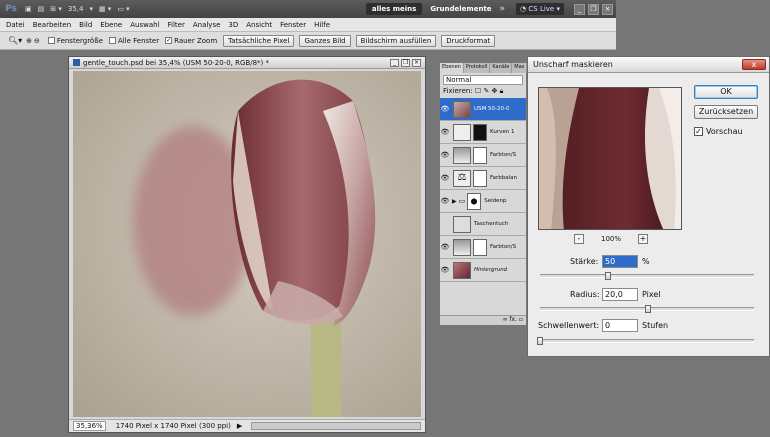  What do you see at coordinates (501, 68) in the screenshot?
I see `tab-kanaele: Kanäle` at bounding box center [501, 68].